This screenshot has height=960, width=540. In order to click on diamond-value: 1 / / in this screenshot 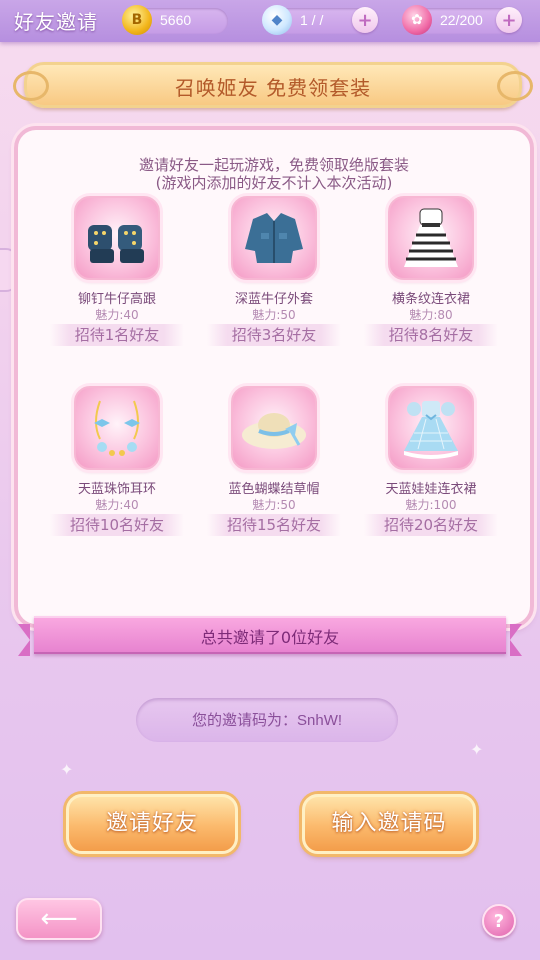, I will do `click(312, 20)`.